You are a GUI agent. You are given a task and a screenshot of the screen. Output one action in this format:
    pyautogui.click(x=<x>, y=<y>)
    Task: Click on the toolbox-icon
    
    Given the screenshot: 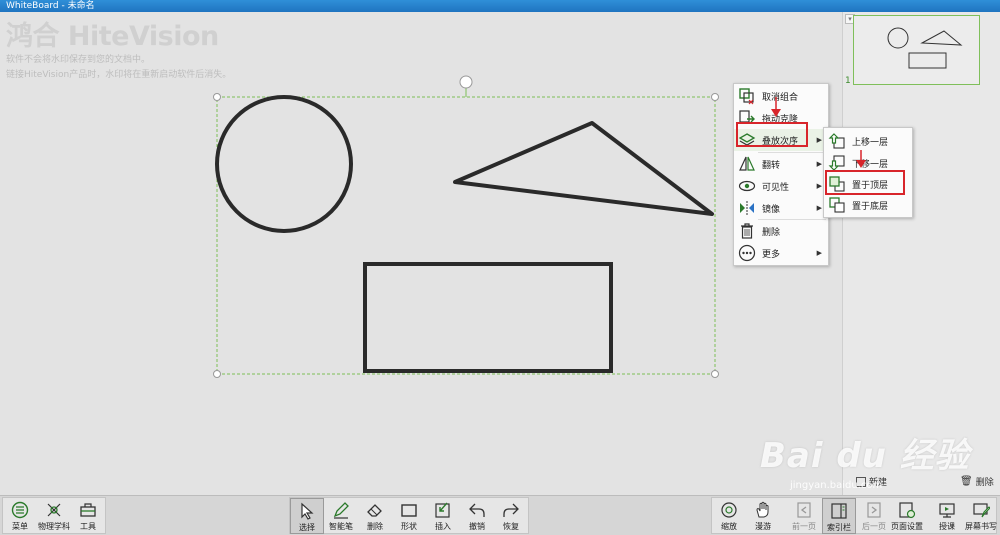 What is the action you would take?
    pyautogui.click(x=88, y=510)
    